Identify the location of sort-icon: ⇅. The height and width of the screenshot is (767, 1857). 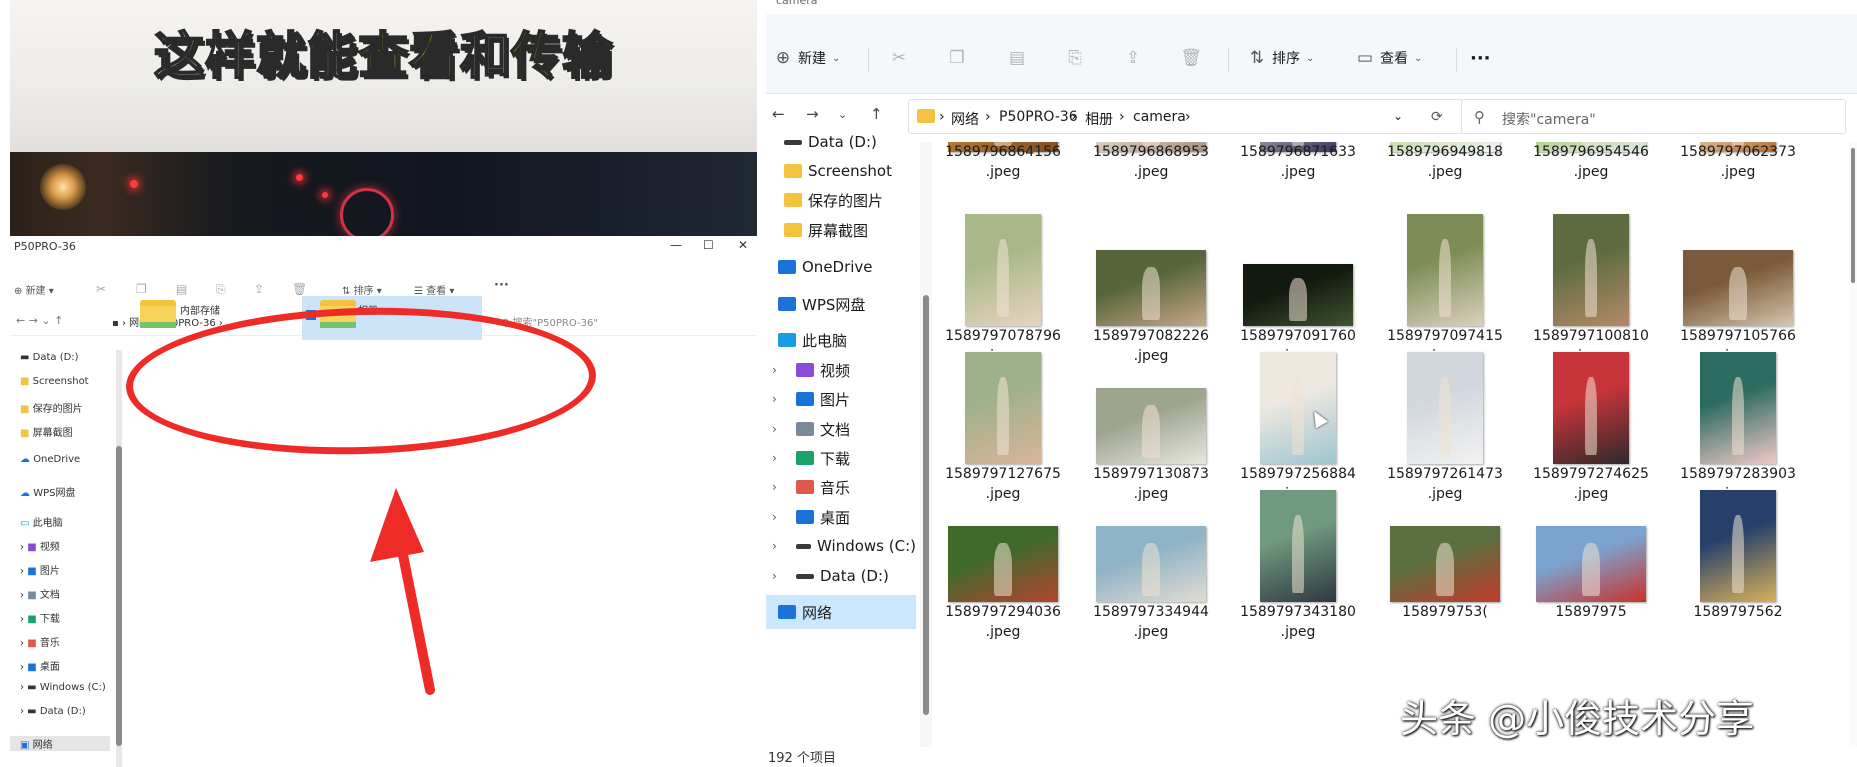
(1257, 58).